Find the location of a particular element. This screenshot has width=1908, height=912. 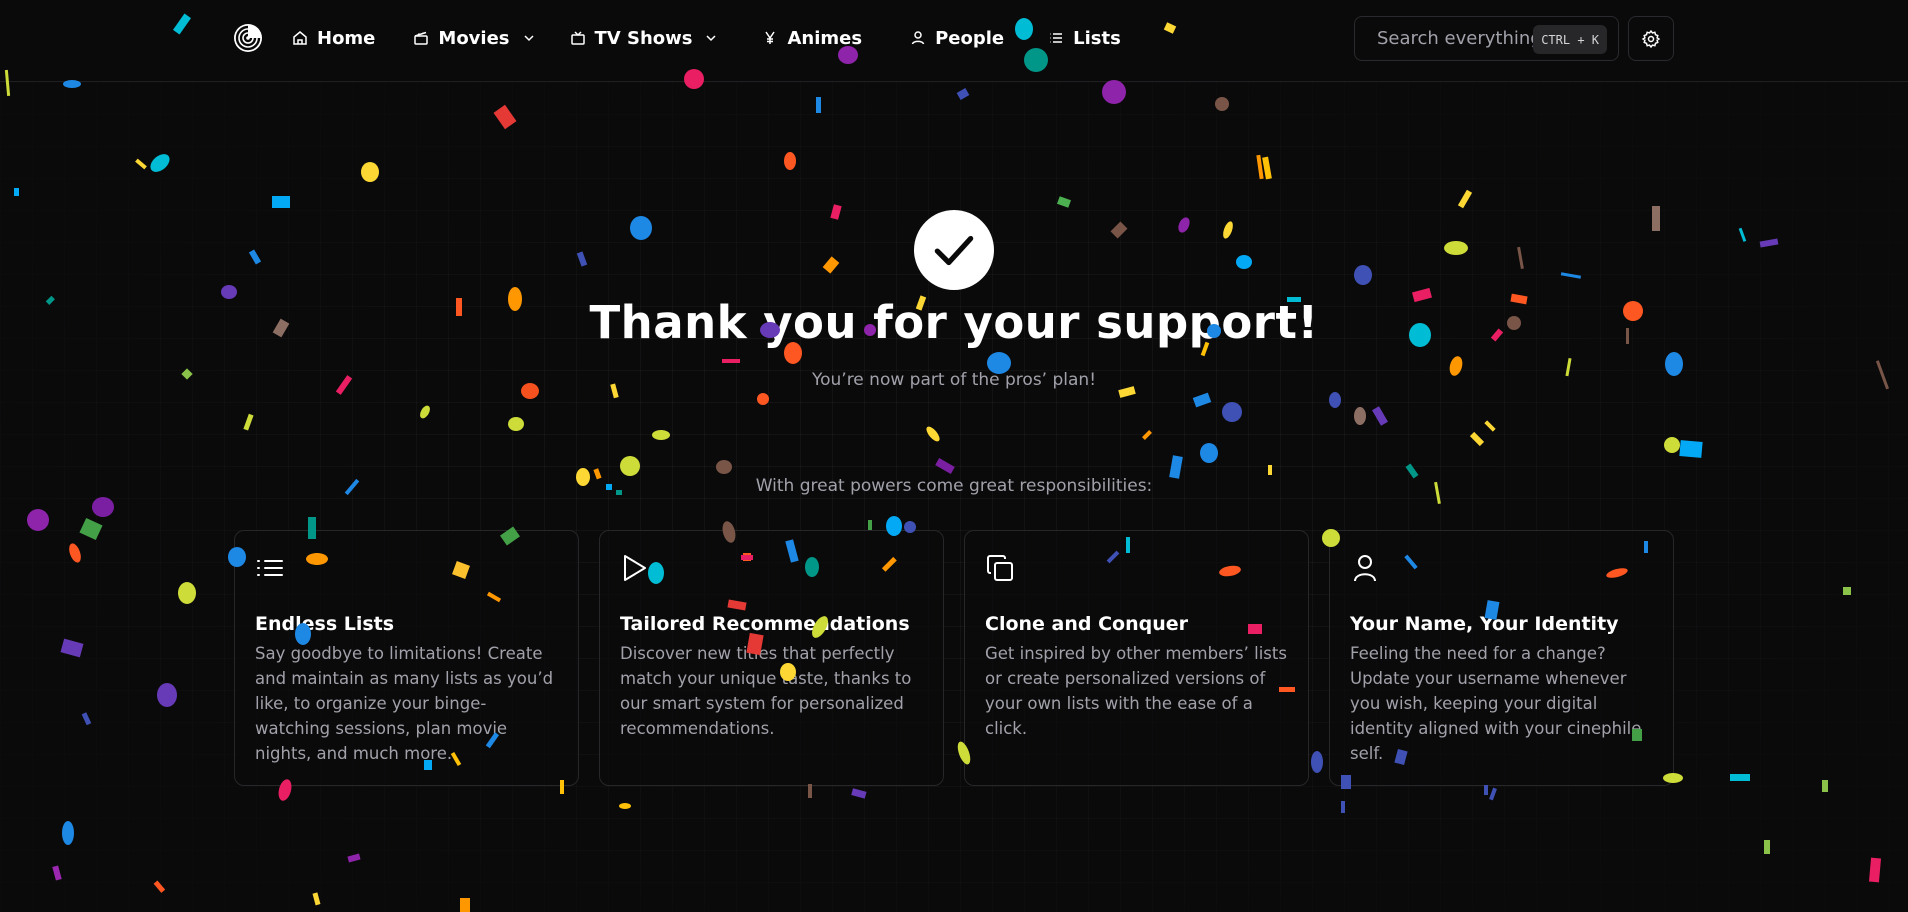

nav-movies-label: Movies is located at coordinates (474, 38).